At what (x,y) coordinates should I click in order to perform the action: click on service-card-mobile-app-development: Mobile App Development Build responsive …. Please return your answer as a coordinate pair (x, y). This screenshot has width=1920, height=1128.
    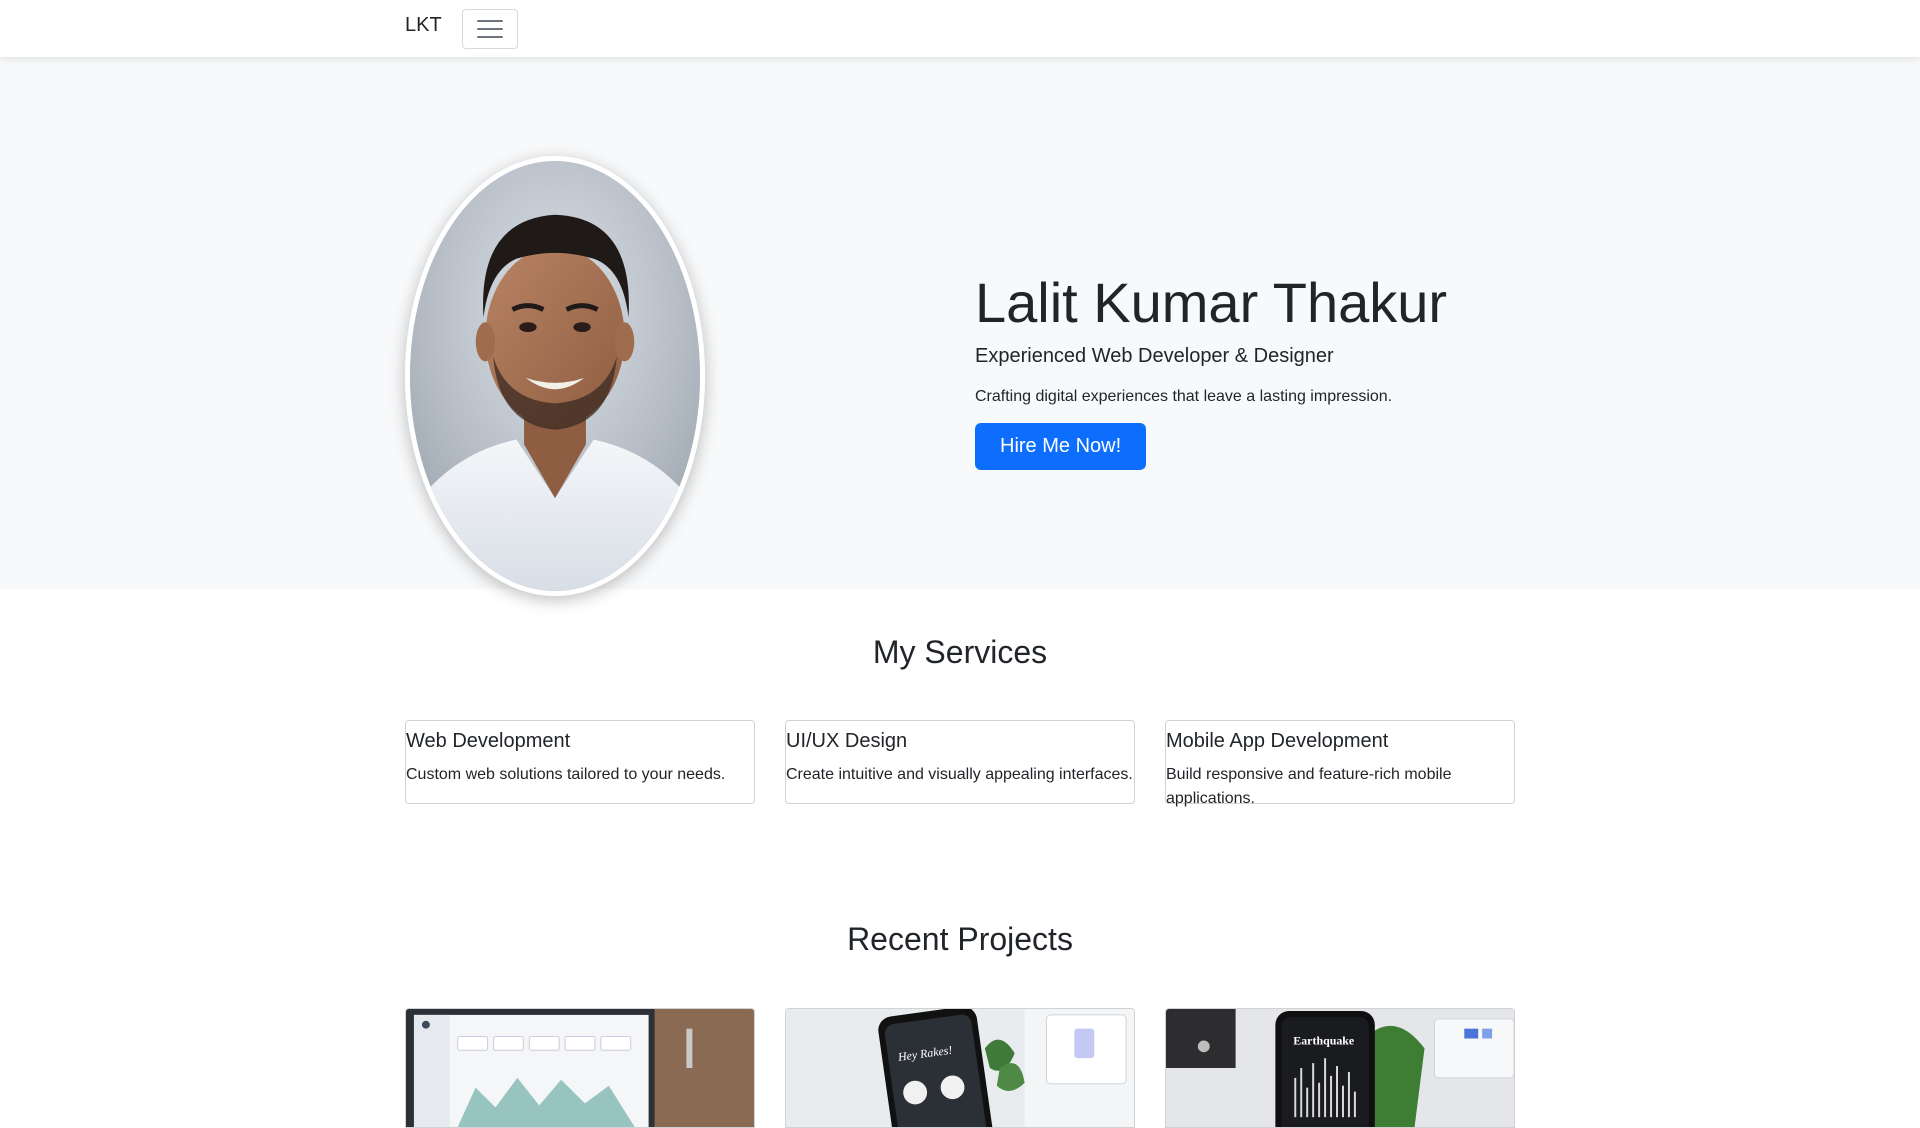
    Looking at the image, I should click on (1340, 763).